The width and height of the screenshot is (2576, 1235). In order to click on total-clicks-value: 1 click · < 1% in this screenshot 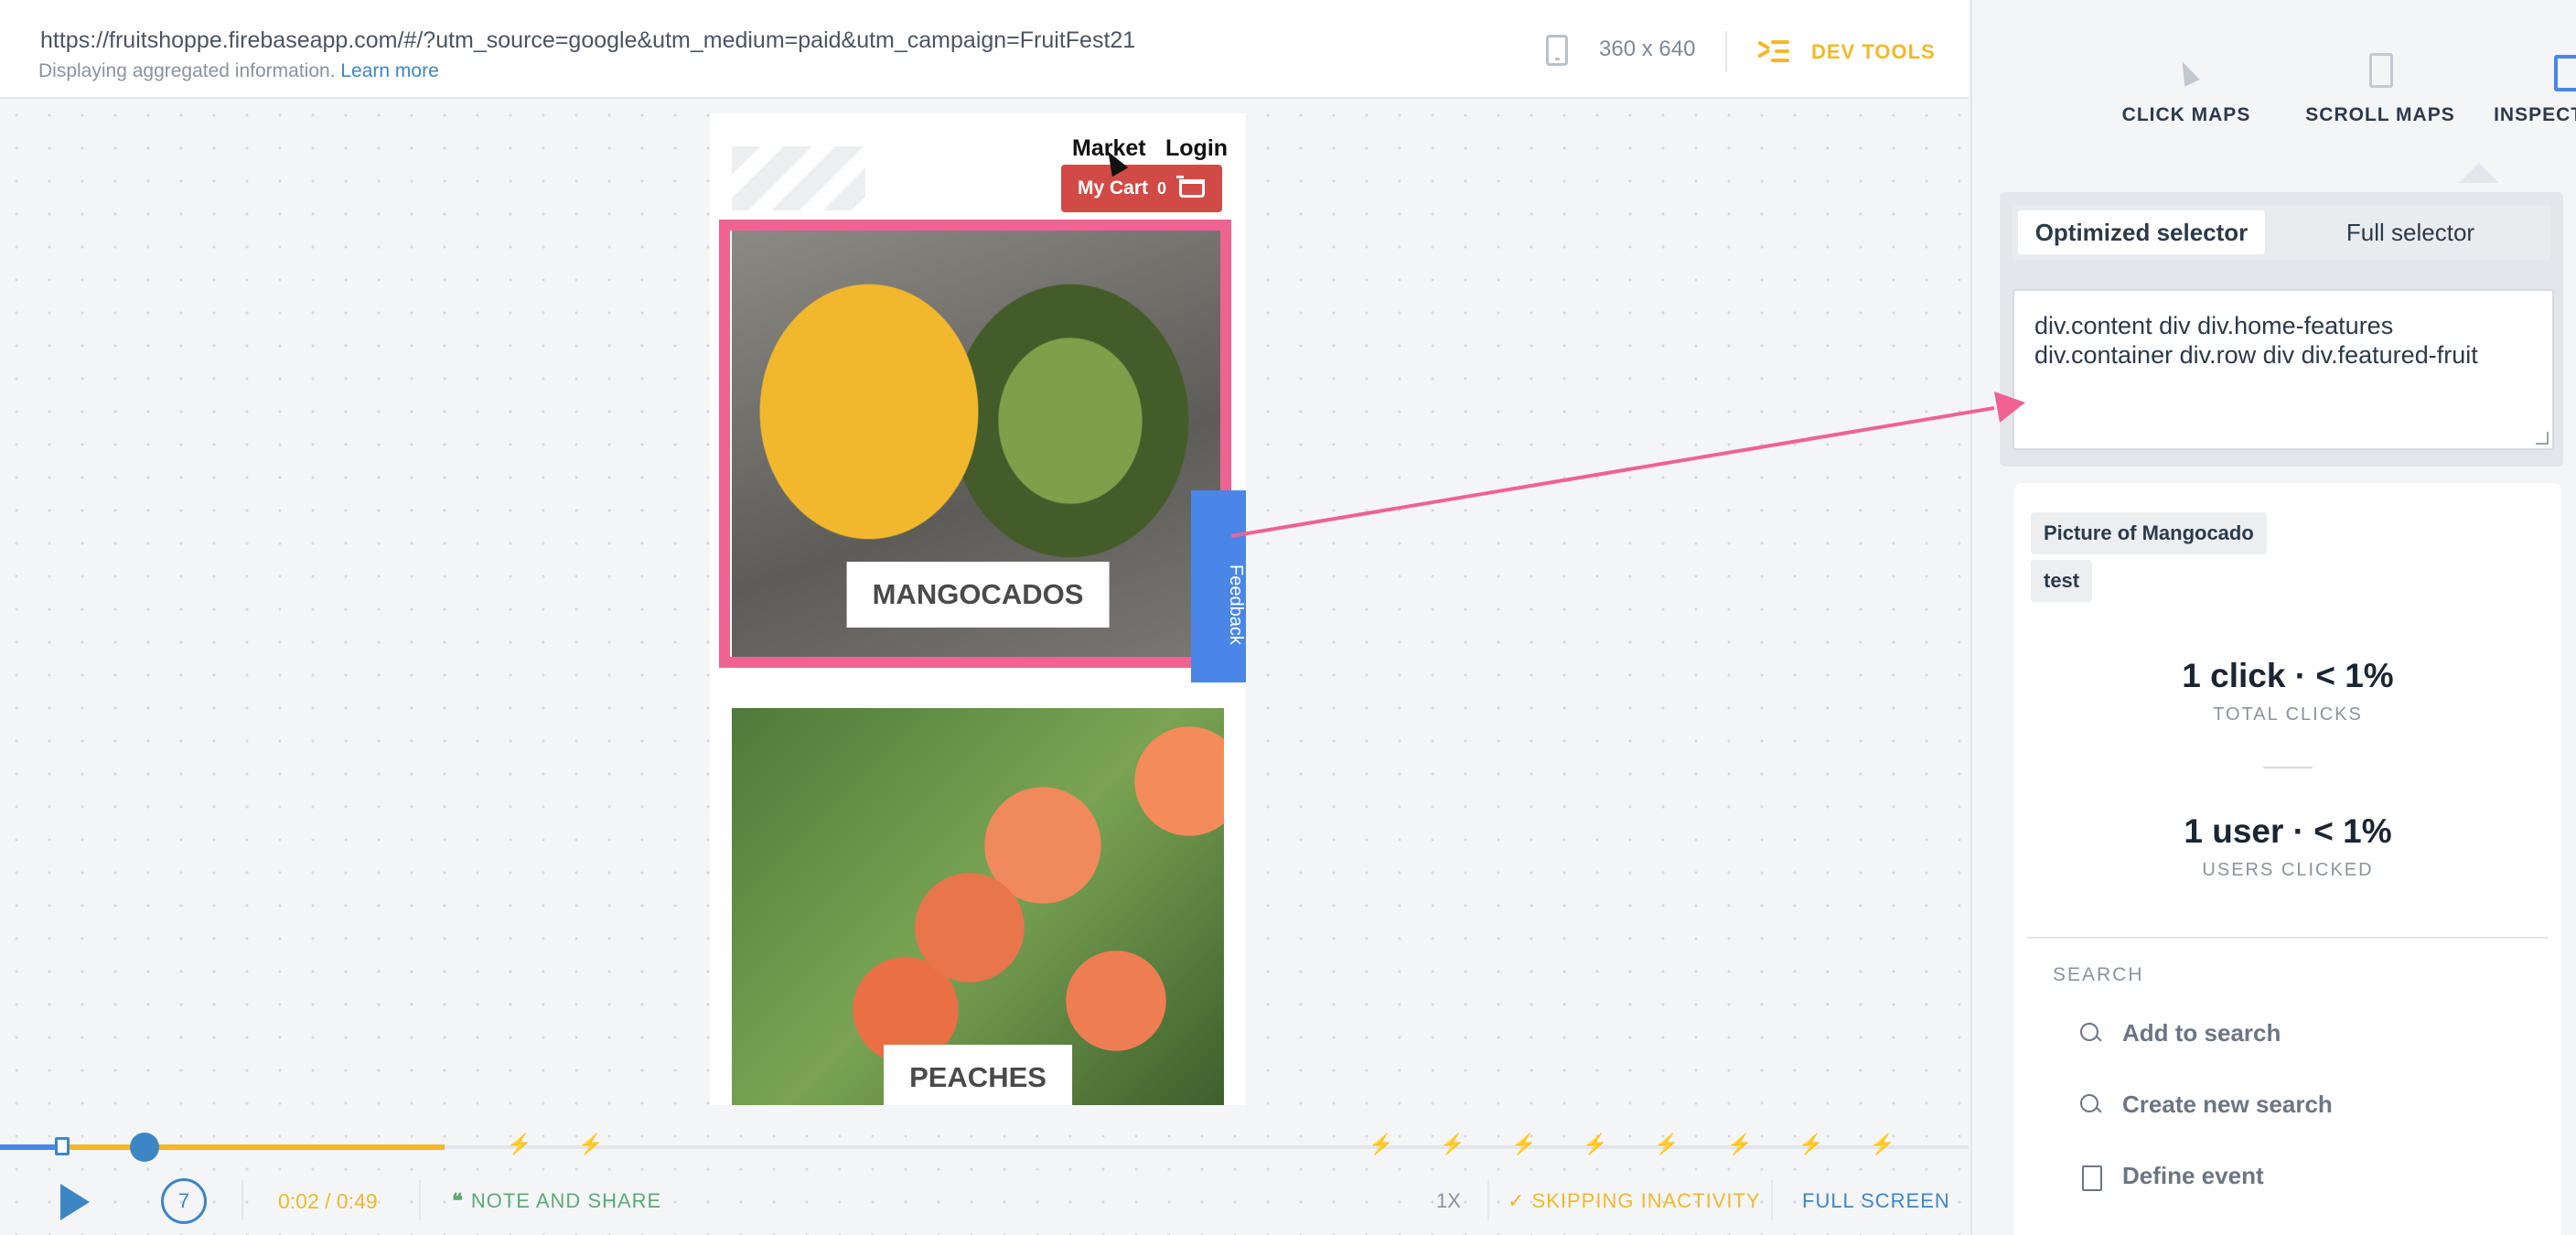, I will do `click(2288, 676)`.